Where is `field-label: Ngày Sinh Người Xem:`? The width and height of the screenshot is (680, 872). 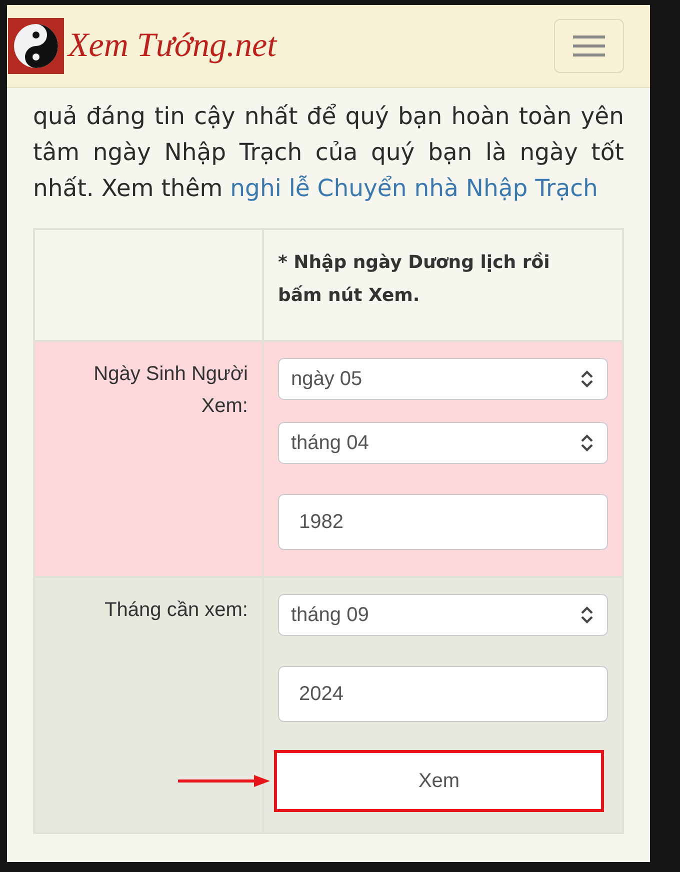
field-label: Ngày Sinh Người Xem: is located at coordinates (171, 390).